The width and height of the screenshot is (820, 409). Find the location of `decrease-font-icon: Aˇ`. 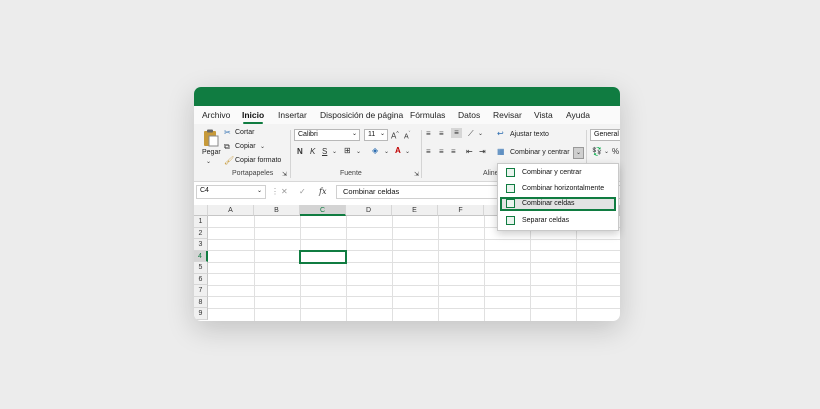

decrease-font-icon: Aˇ is located at coordinates (407, 135).